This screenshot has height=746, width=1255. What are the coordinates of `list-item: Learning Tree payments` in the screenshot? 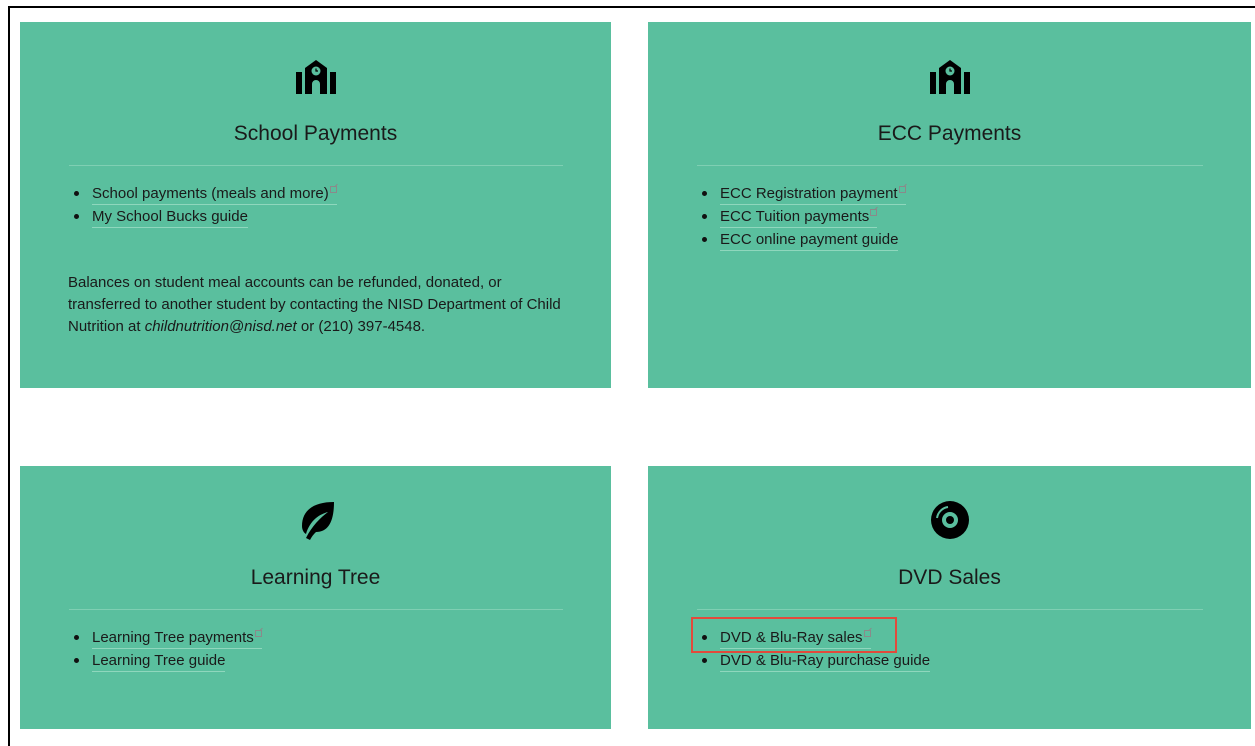 It's located at (167, 639).